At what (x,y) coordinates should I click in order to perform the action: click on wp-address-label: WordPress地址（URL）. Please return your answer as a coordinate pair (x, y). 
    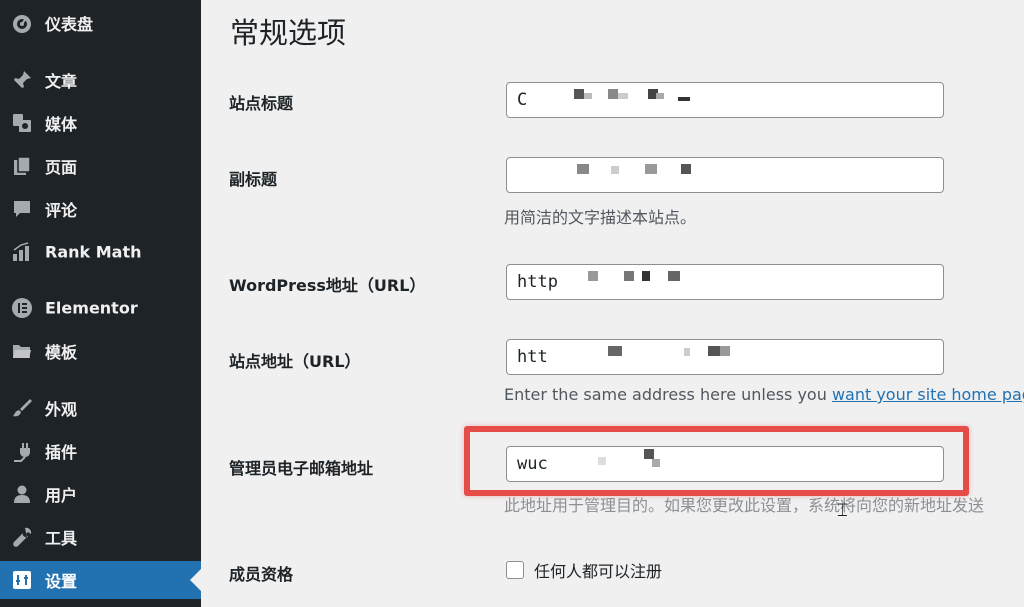
    Looking at the image, I should click on (327, 285).